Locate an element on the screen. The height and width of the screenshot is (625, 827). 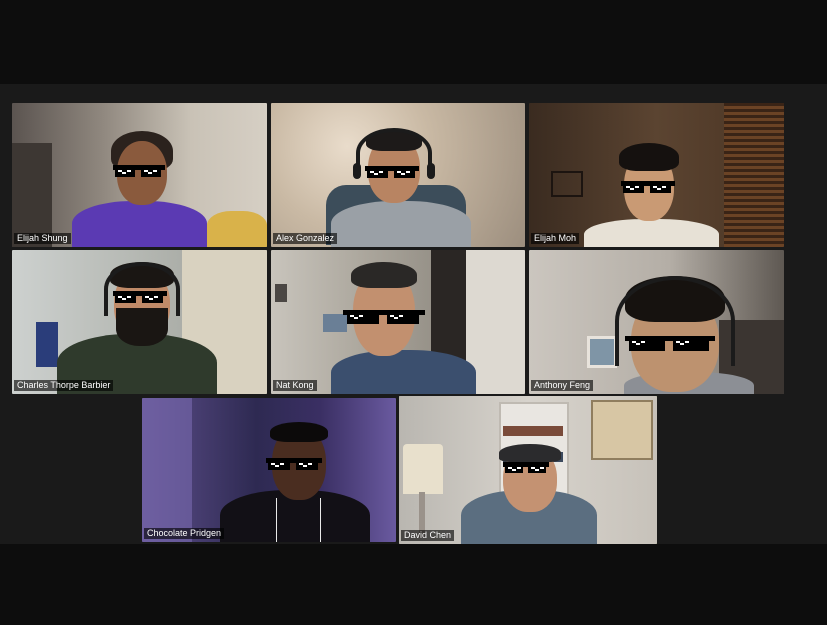
meeting-bottom-bar is located at coordinates (413, 584).